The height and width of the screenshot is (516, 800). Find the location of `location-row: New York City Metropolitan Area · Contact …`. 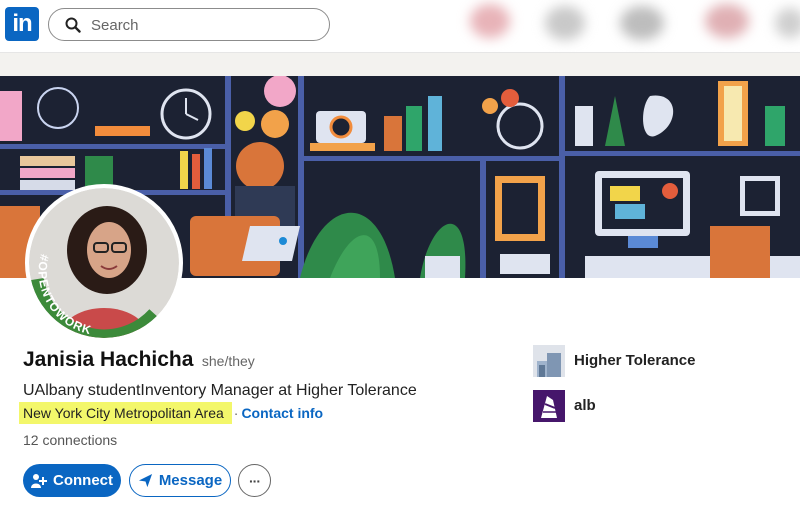

location-row: New York City Metropolitan Area · Contact … is located at coordinates (171, 413).